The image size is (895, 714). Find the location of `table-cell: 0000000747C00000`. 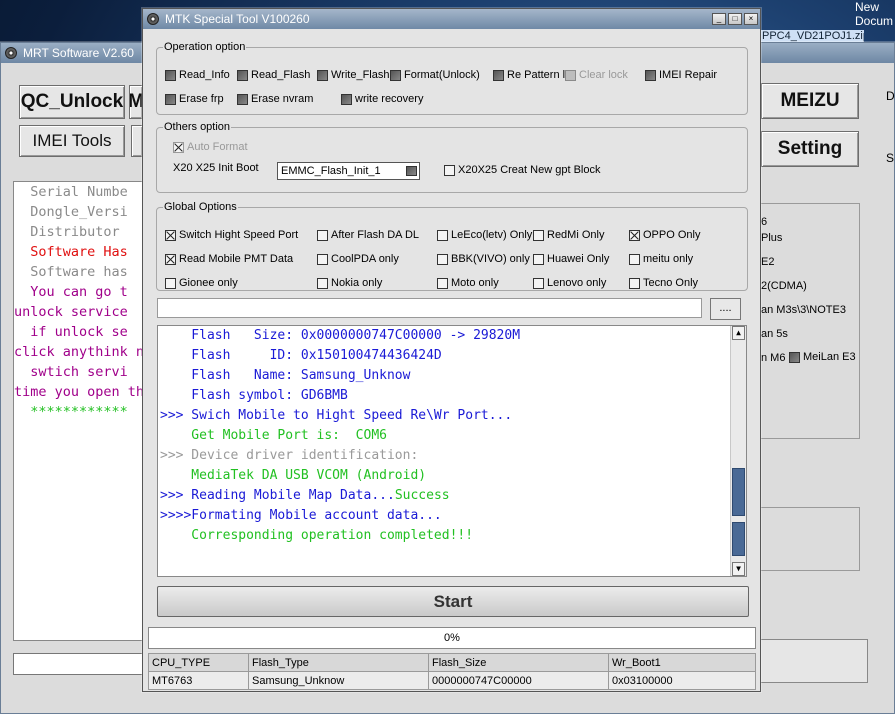

table-cell: 0000000747C00000 is located at coordinates (518, 680).